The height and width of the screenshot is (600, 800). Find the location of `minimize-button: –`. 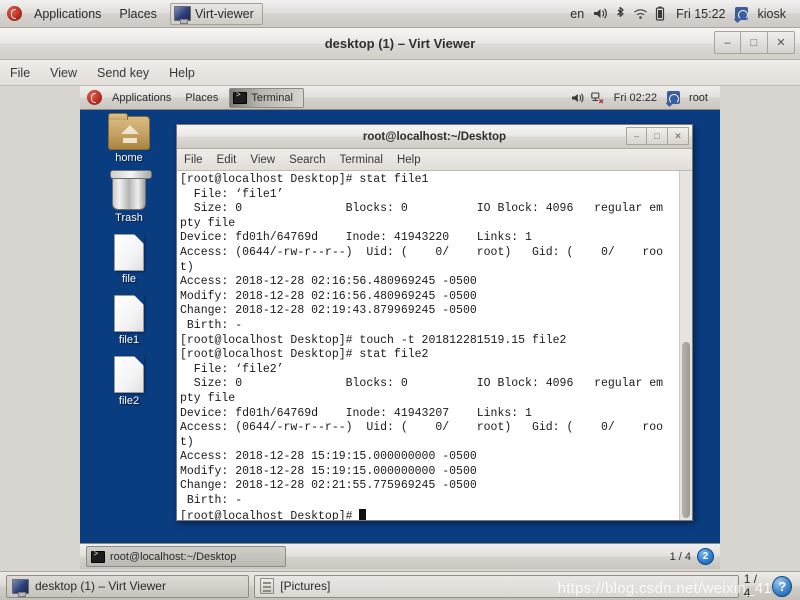

minimize-button: – is located at coordinates (727, 42).